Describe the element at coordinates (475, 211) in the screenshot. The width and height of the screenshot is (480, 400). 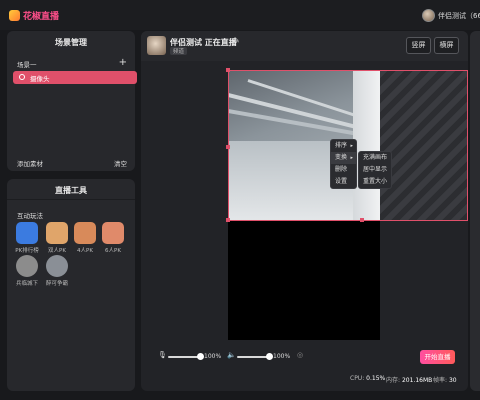
I see `right-panel-edge` at that location.